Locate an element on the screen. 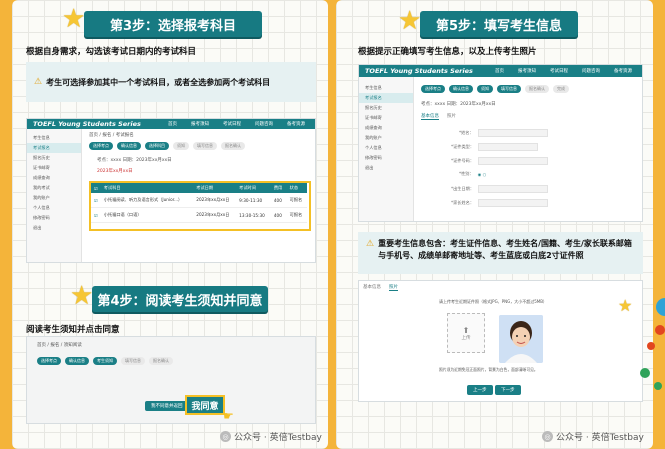  birthdate-input is located at coordinates (513, 189).